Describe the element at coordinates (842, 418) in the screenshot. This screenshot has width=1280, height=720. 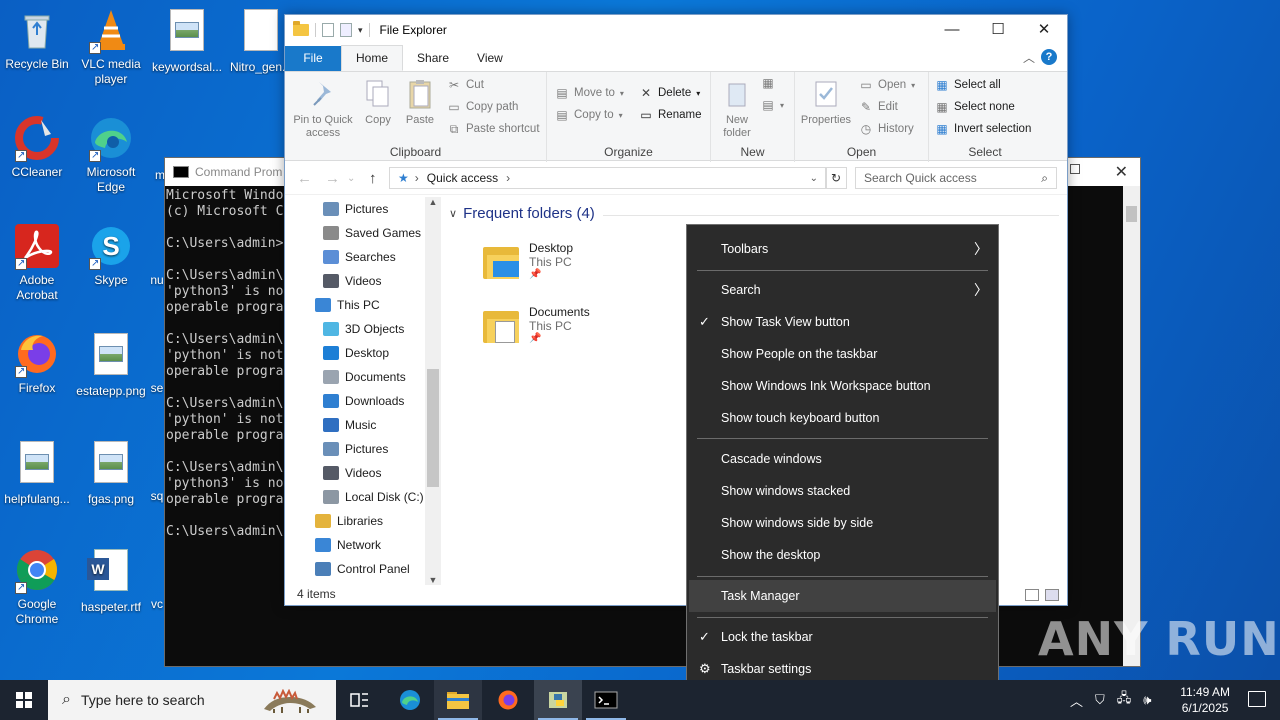
I see `menu-item-show-touch-keyboard: Show touch keyboard button` at that location.